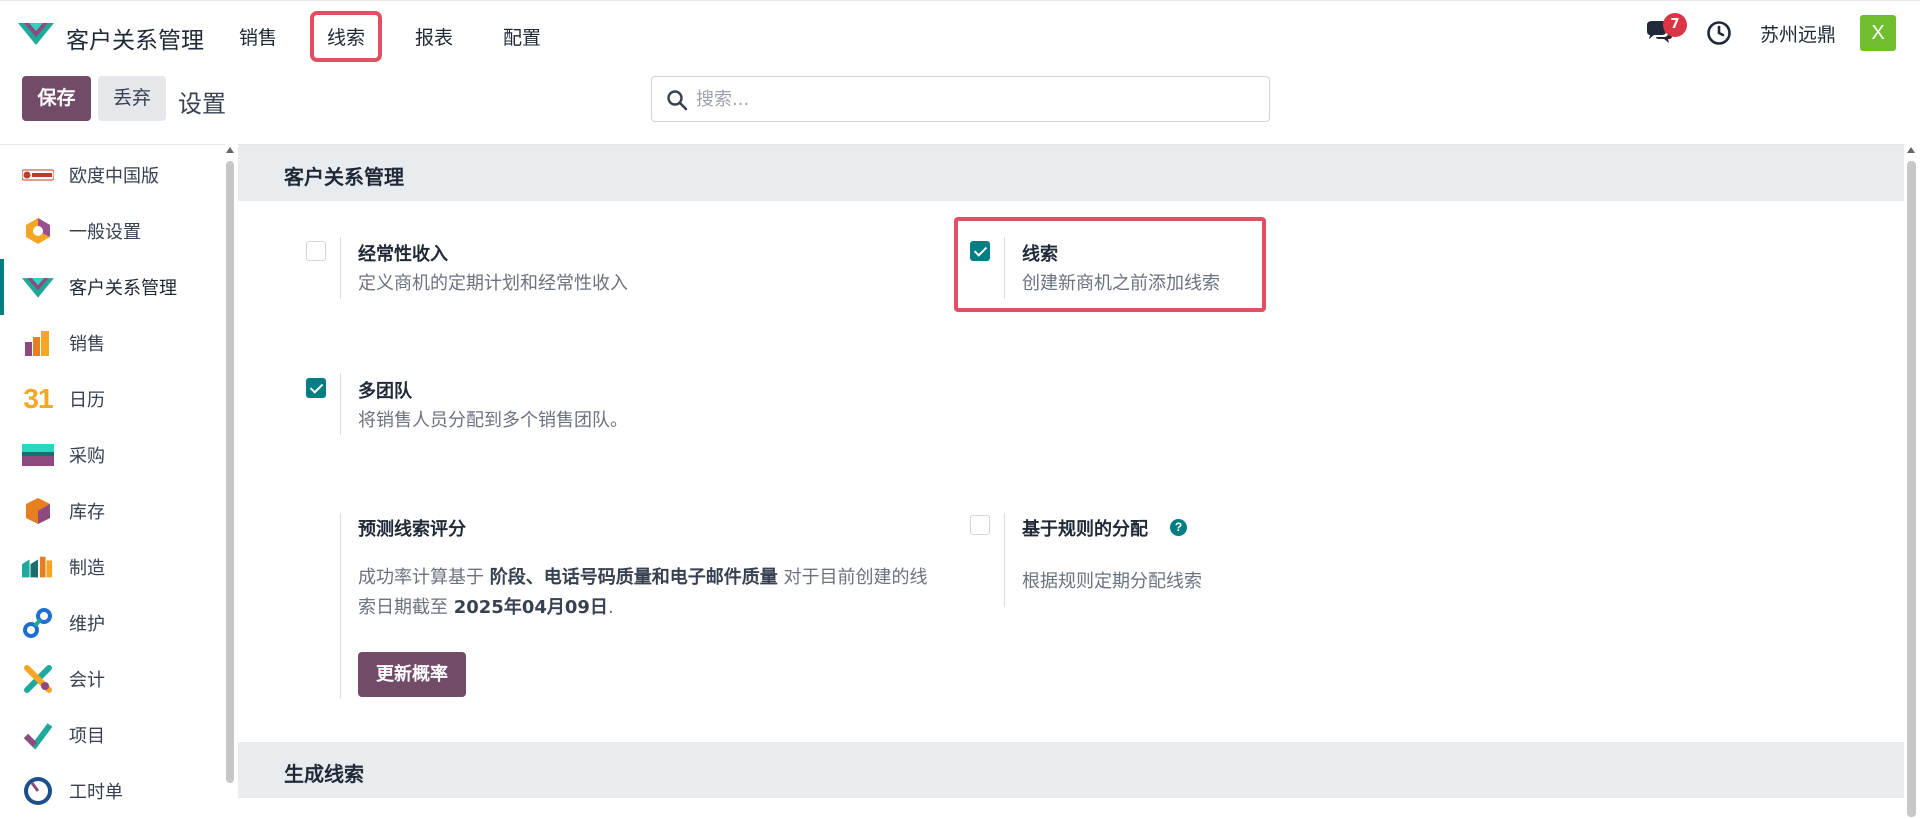 The height and width of the screenshot is (819, 1920). Describe the element at coordinates (38, 791) in the screenshot. I see `timesheet-icon` at that location.